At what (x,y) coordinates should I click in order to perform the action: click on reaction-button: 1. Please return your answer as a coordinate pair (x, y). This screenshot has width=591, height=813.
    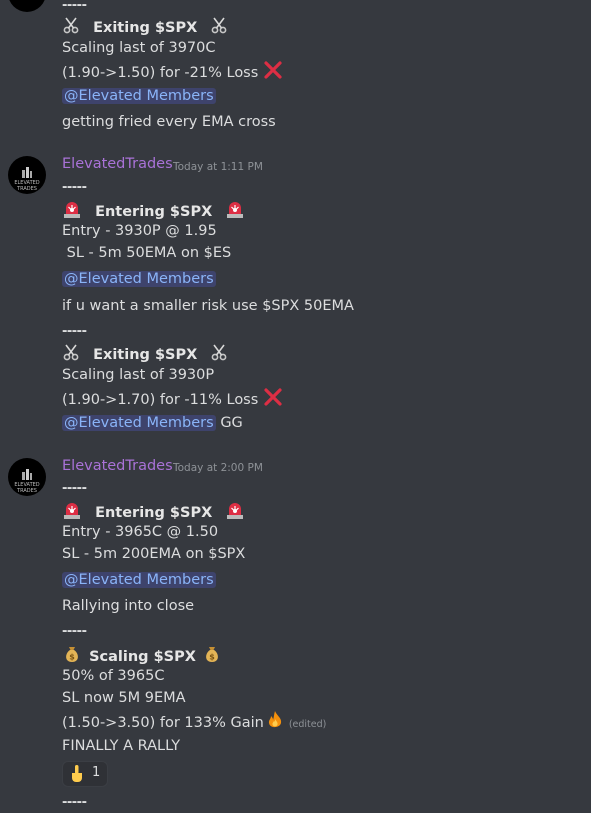
    Looking at the image, I should click on (85, 774).